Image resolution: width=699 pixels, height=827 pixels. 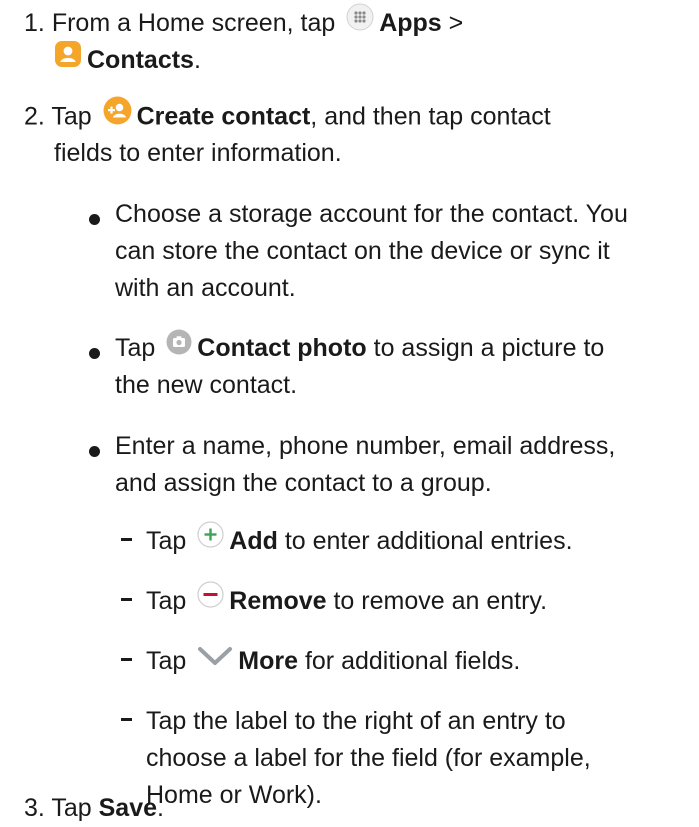 I want to click on bullet-3-line-2: and assign the contact to a group., so click(x=303, y=483).